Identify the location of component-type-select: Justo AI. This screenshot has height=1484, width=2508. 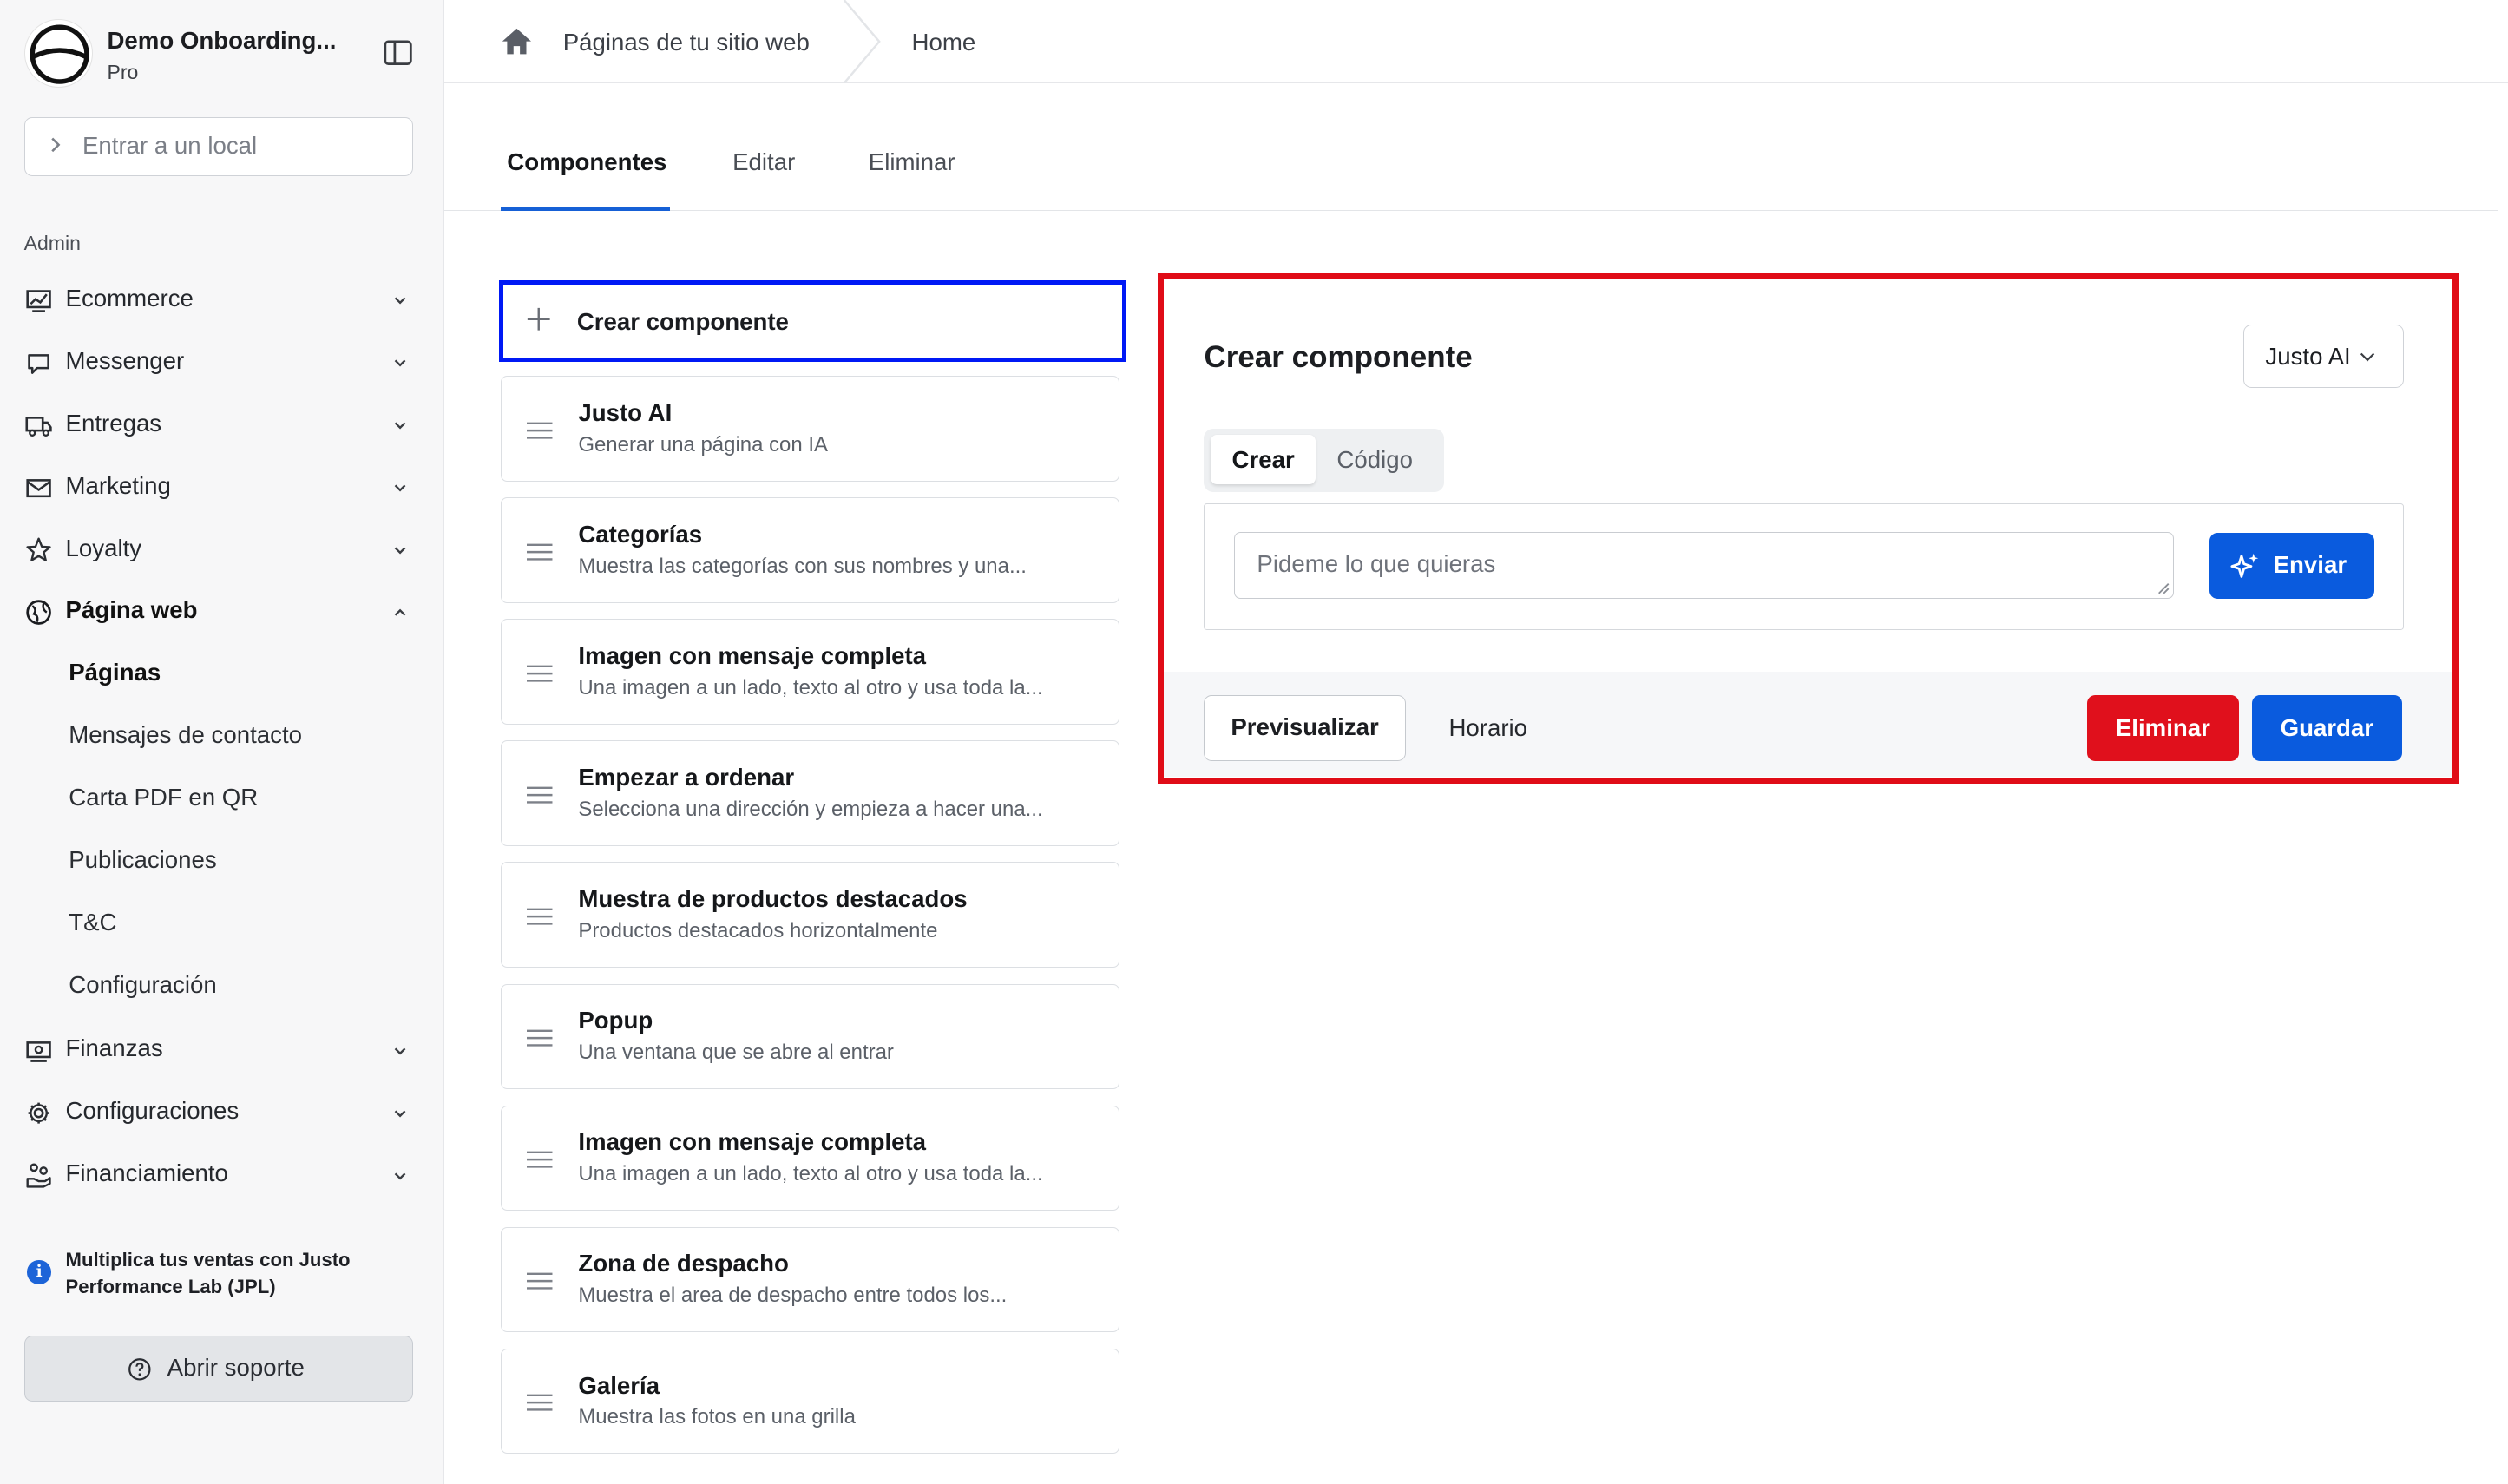
(2323, 356).